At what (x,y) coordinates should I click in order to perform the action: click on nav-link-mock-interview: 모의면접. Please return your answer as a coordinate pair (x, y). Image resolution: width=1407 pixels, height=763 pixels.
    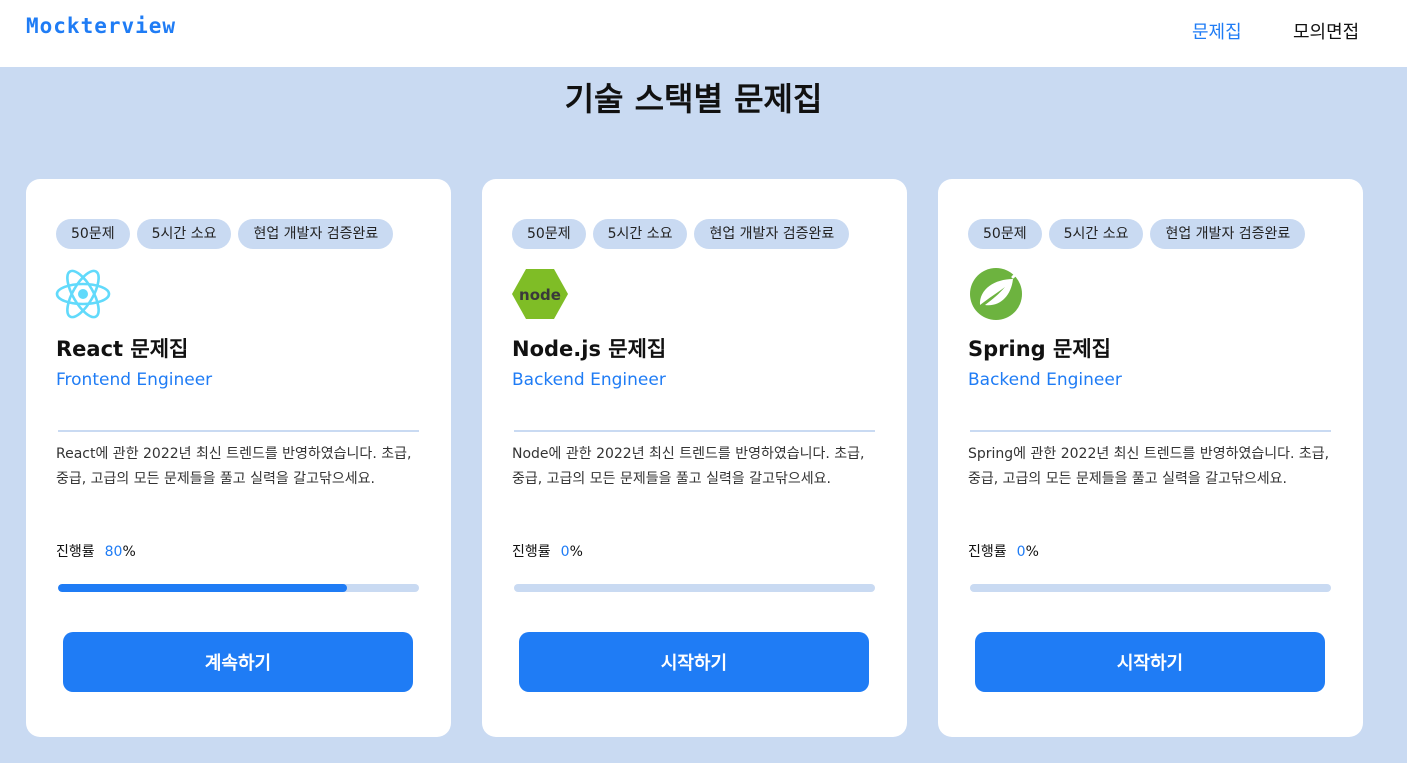
    Looking at the image, I should click on (1326, 31).